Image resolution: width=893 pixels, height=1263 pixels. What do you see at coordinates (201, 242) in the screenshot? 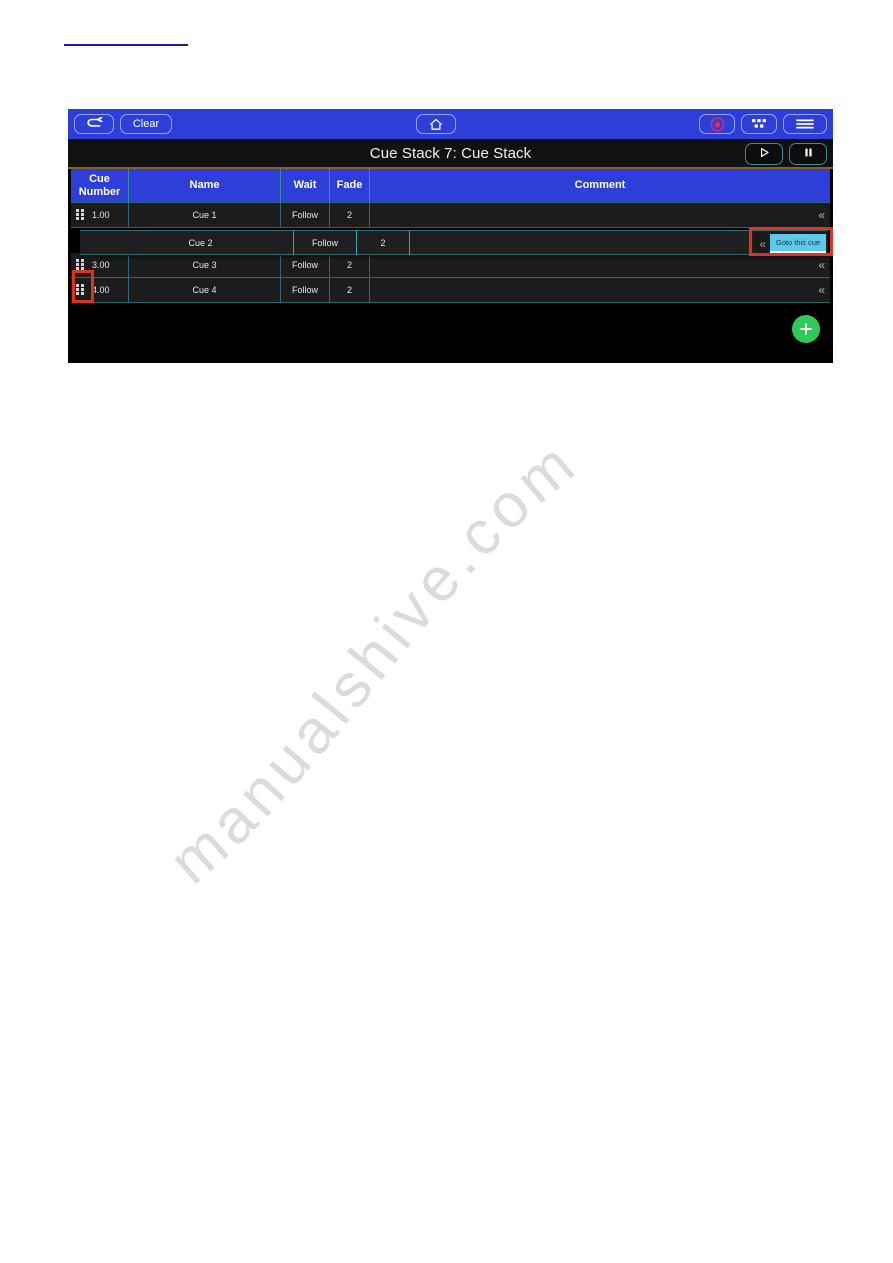
I see `dragged-cell-name: Cue 2` at bounding box center [201, 242].